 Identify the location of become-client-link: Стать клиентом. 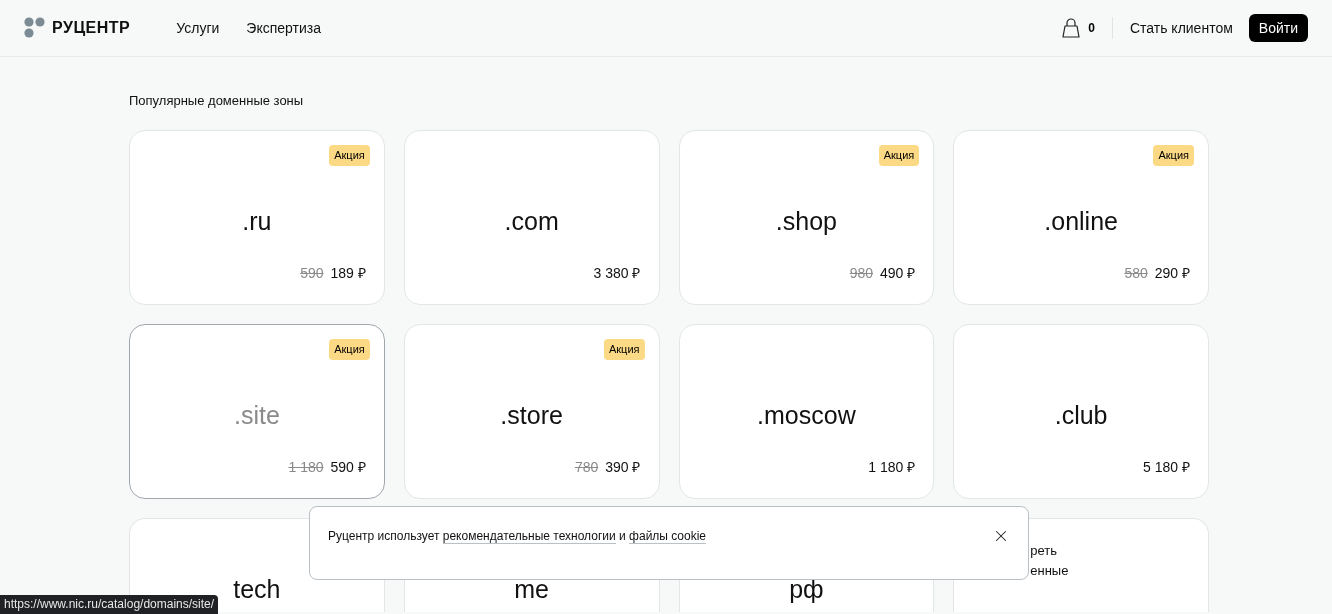
(1181, 28).